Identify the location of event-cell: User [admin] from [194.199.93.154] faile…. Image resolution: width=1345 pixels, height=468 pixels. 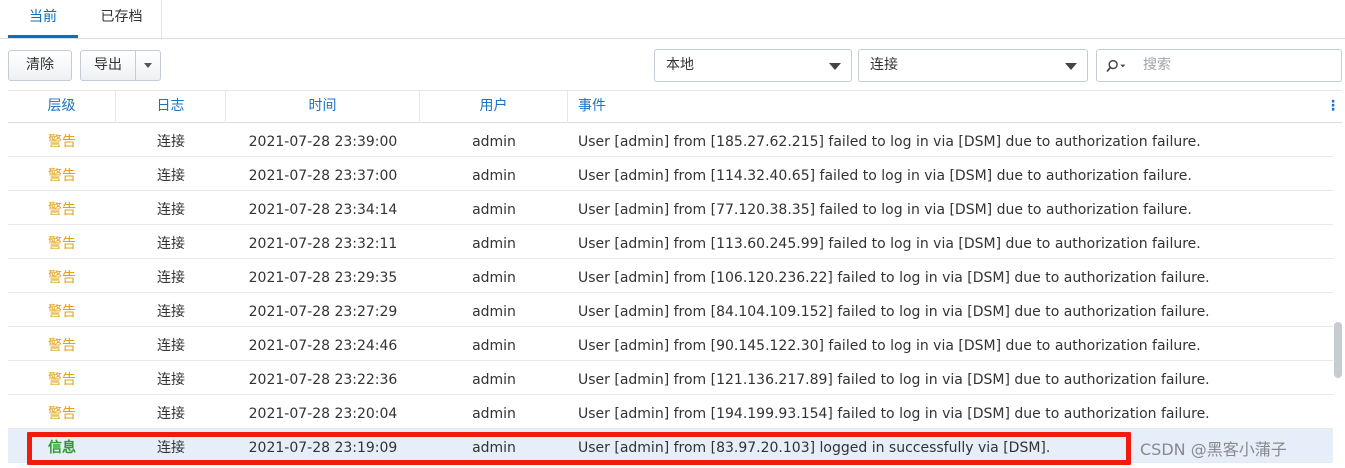
(894, 414).